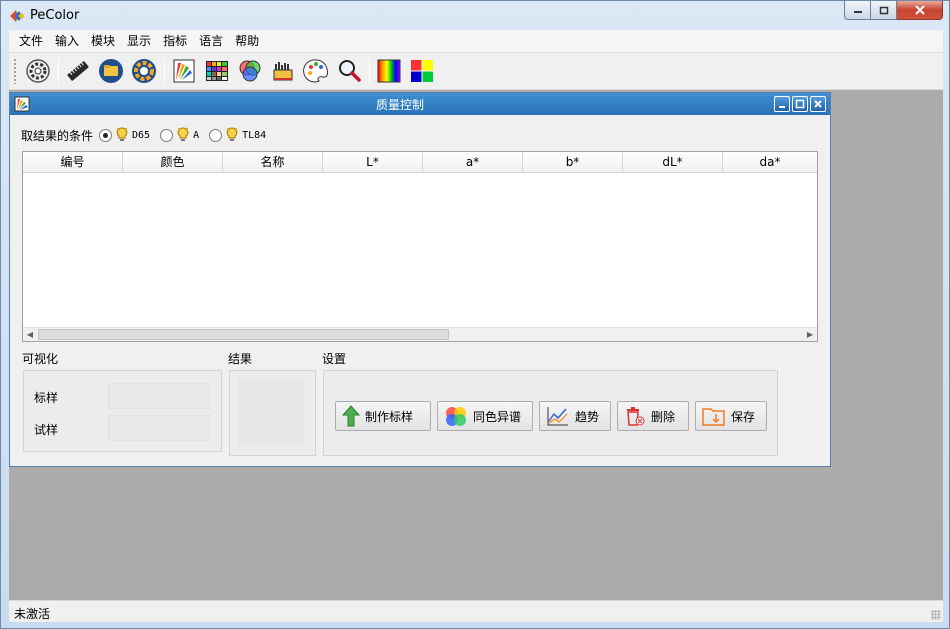 This screenshot has height=629, width=950. I want to click on line-chart-icon, so click(557, 416).